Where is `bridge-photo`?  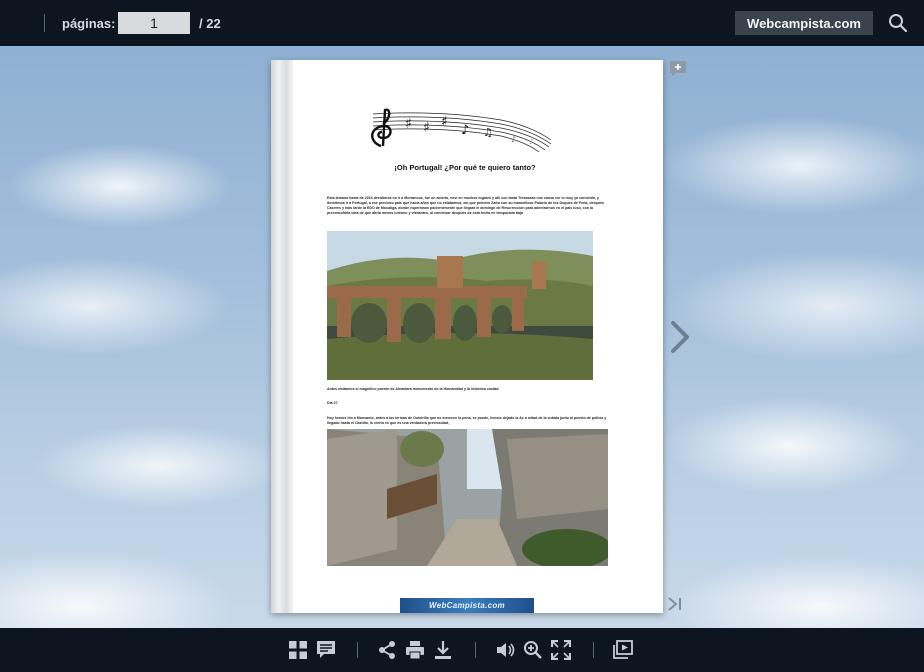
bridge-photo is located at coordinates (460, 305).